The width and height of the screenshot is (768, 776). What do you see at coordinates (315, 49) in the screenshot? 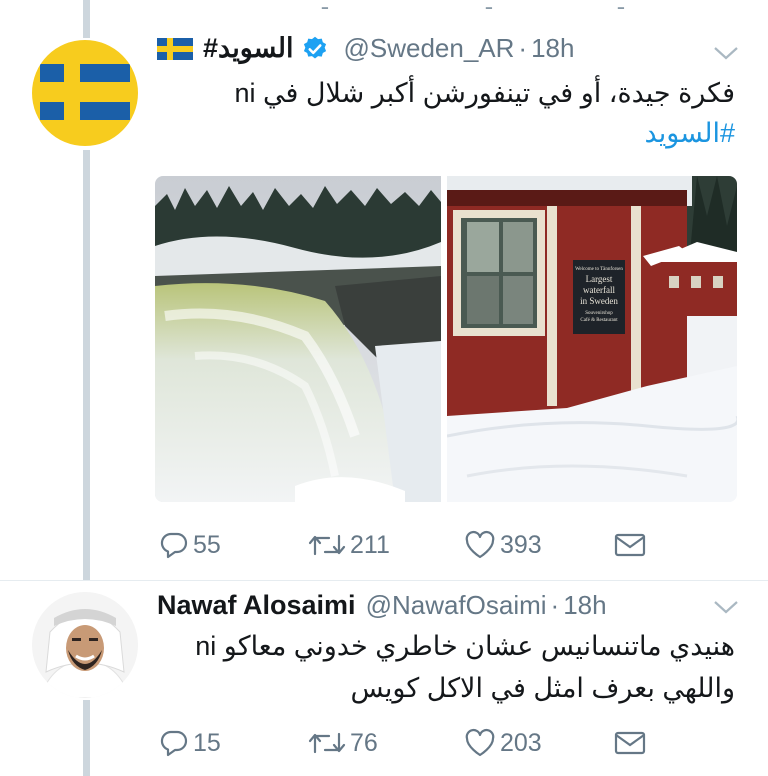
I see `verified-icon` at bounding box center [315, 49].